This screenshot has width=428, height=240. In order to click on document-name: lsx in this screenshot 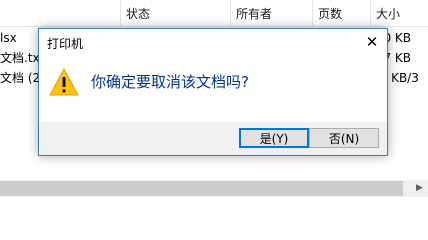, I will do `click(8, 38)`.